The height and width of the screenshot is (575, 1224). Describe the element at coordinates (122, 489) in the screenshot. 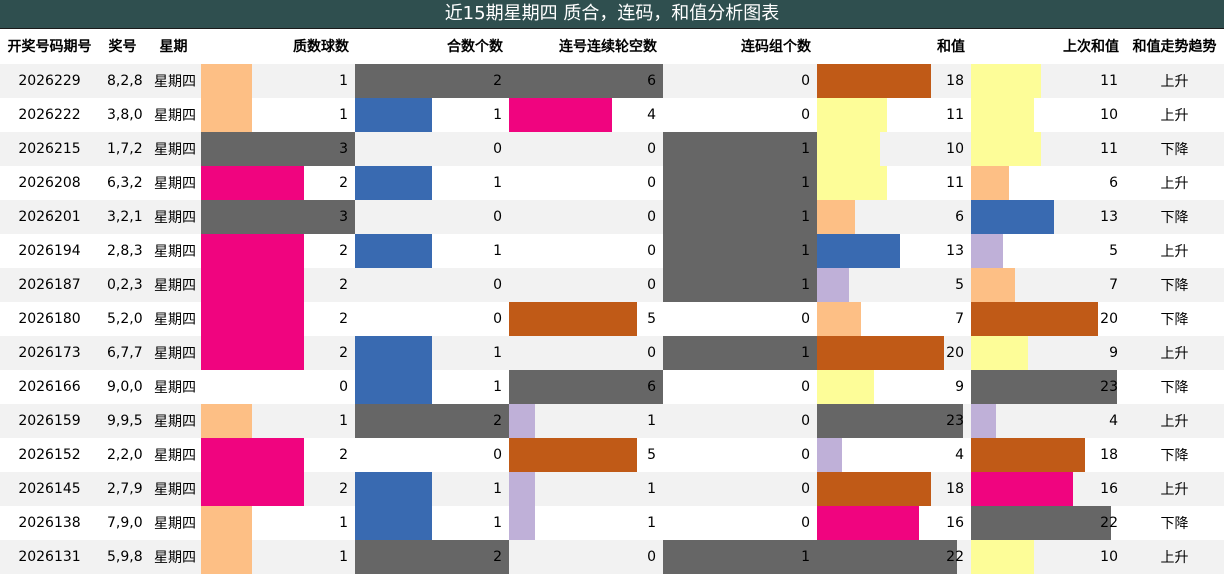

I see `numbers-cell: 2,7,9` at that location.